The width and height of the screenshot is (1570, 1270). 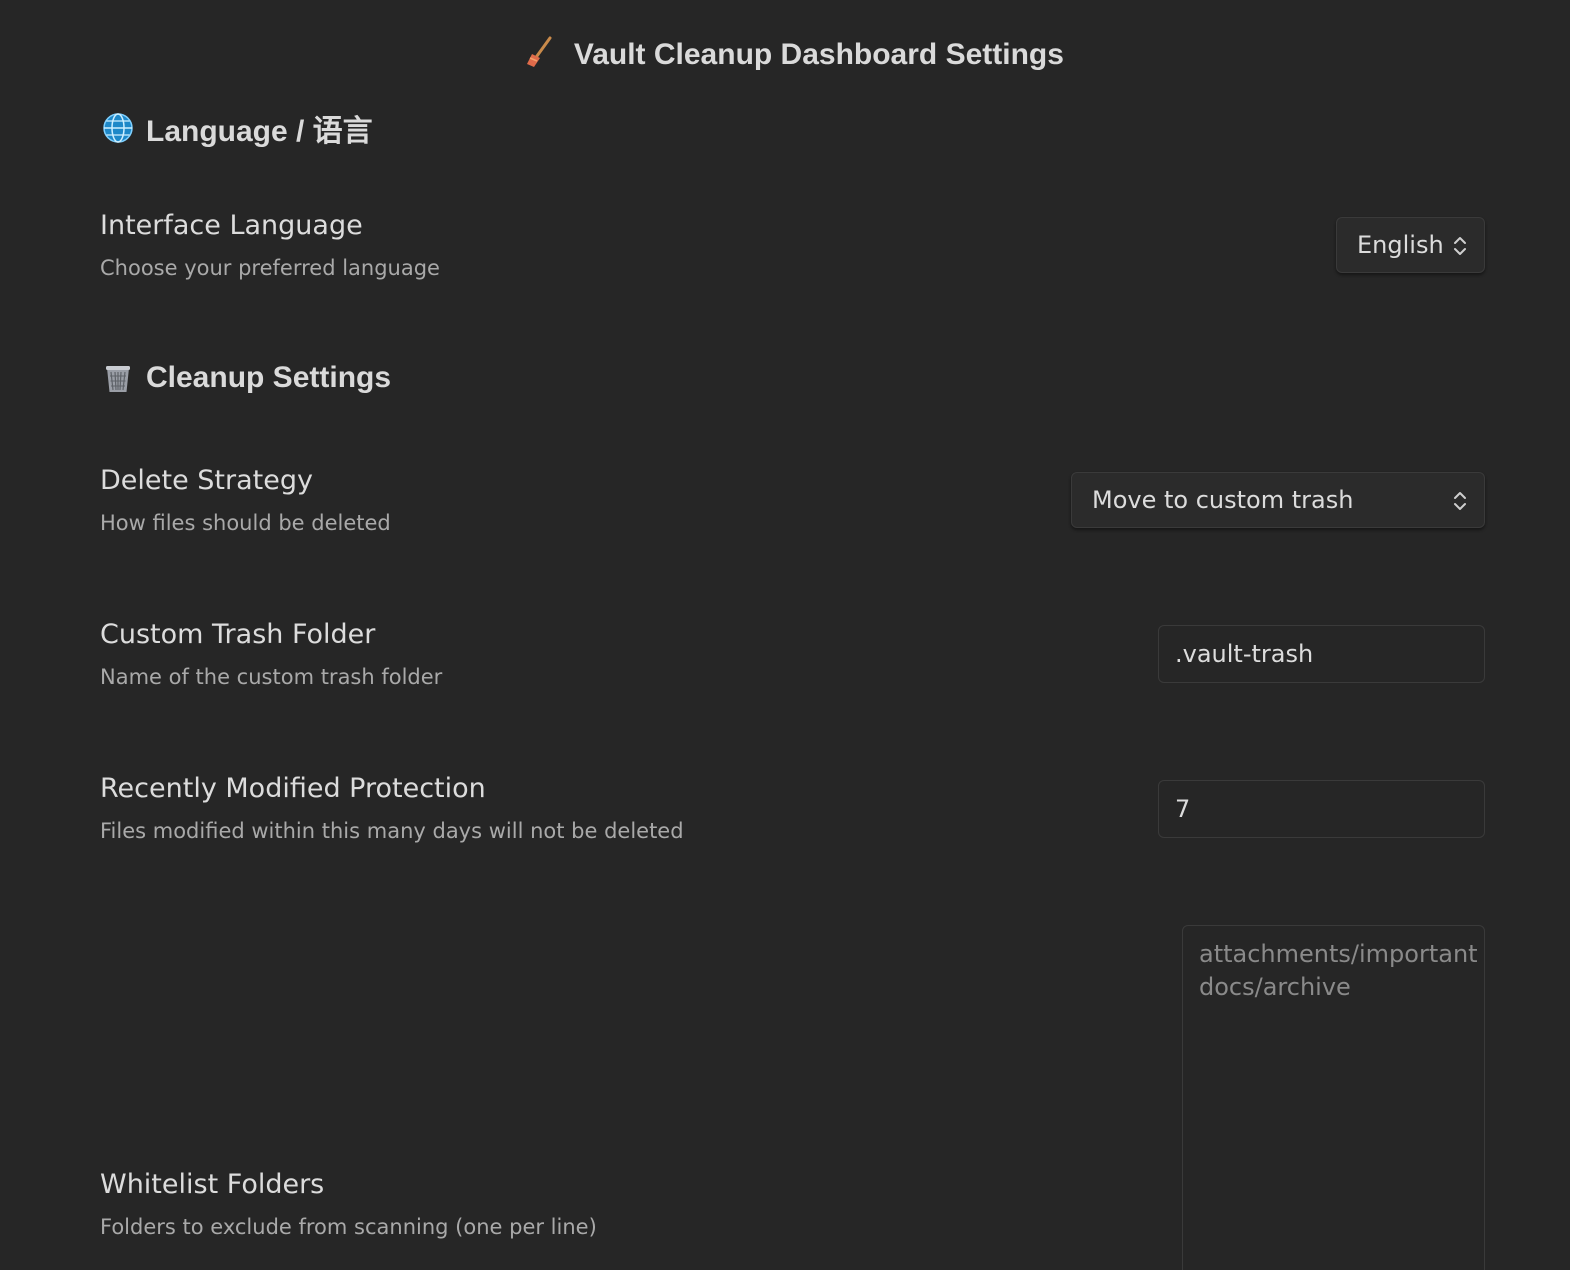 I want to click on delete-strategy-dropdown: Move to custom trash, so click(x=1278, y=500).